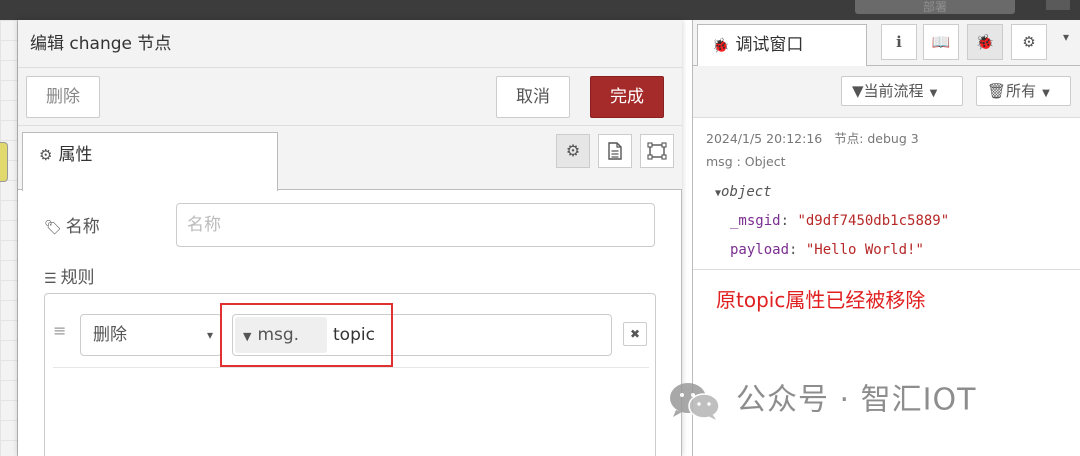  What do you see at coordinates (72, 227) in the screenshot?
I see `name-label: 🏷 名称` at bounding box center [72, 227].